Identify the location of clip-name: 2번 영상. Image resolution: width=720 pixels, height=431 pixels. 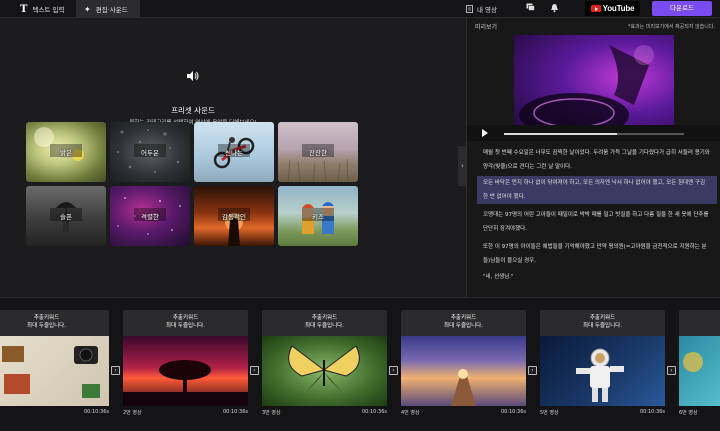
(132, 413).